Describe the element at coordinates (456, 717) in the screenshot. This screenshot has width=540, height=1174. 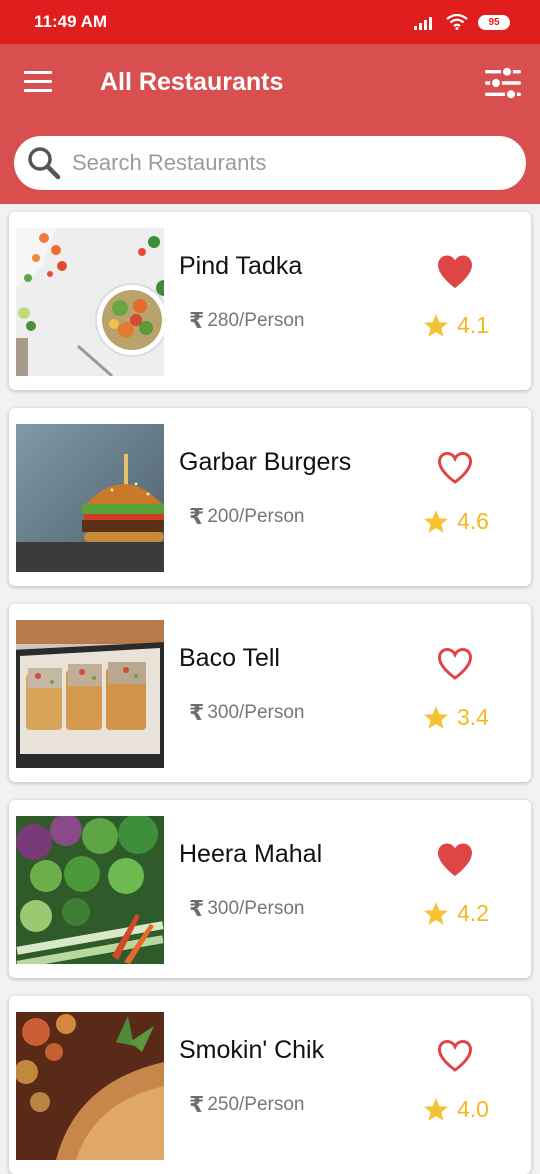
I see `rating: 3.4` at that location.